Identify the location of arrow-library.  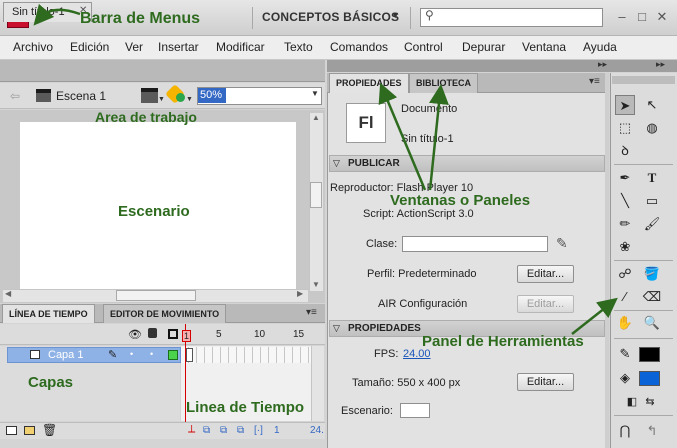
(438, 137).